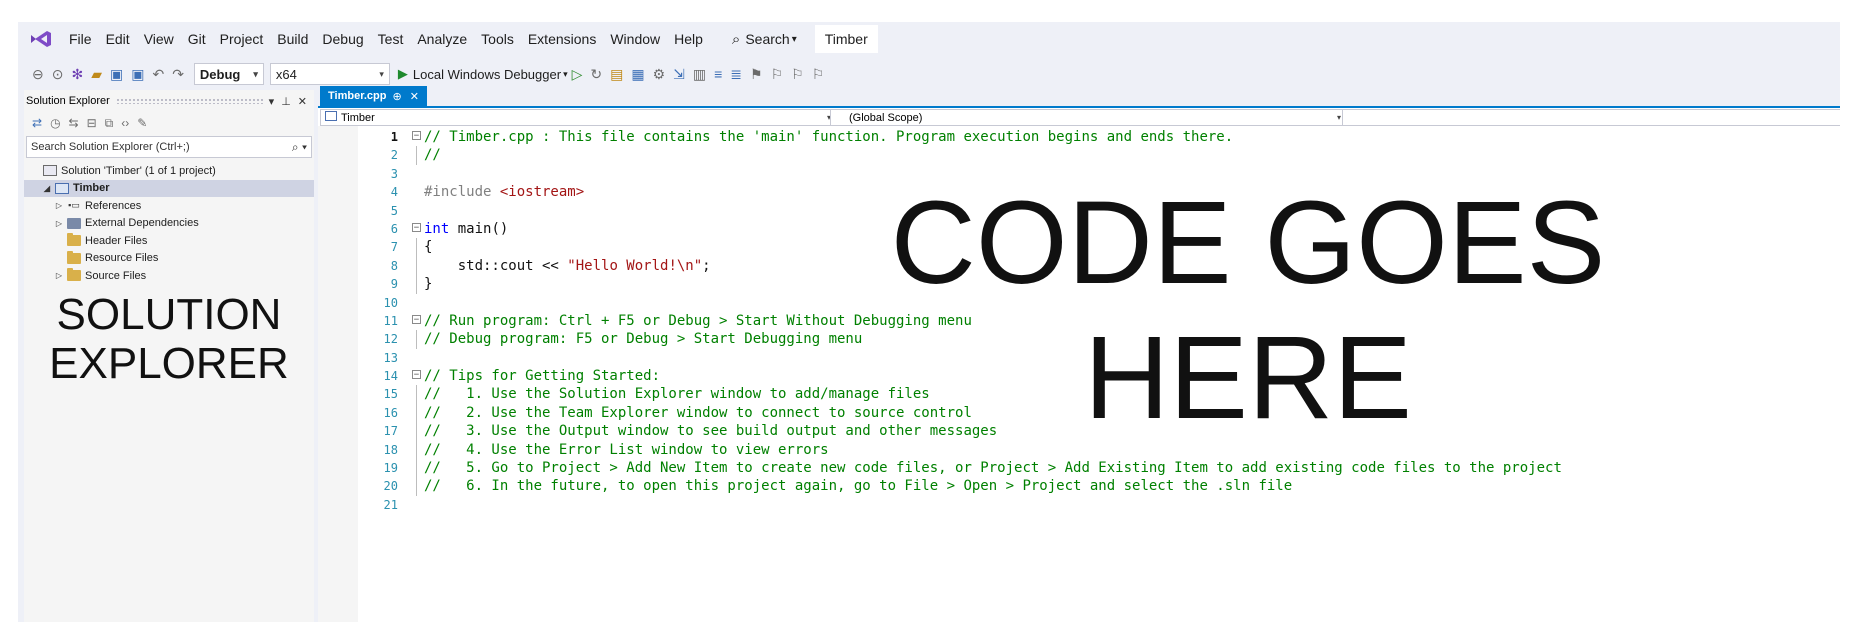 This screenshot has height=632, width=1858. Describe the element at coordinates (242, 39) in the screenshot. I see `menu-item-project: Project` at that location.